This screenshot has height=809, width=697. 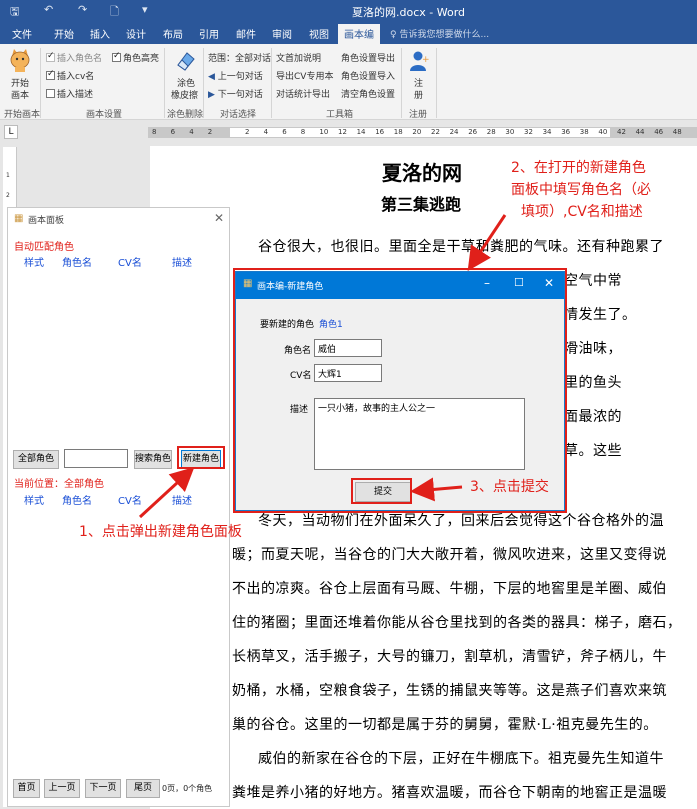 What do you see at coordinates (582, 212) in the screenshot?
I see `annotation-step2-line3: 填项）,CV名和描述` at bounding box center [582, 212].